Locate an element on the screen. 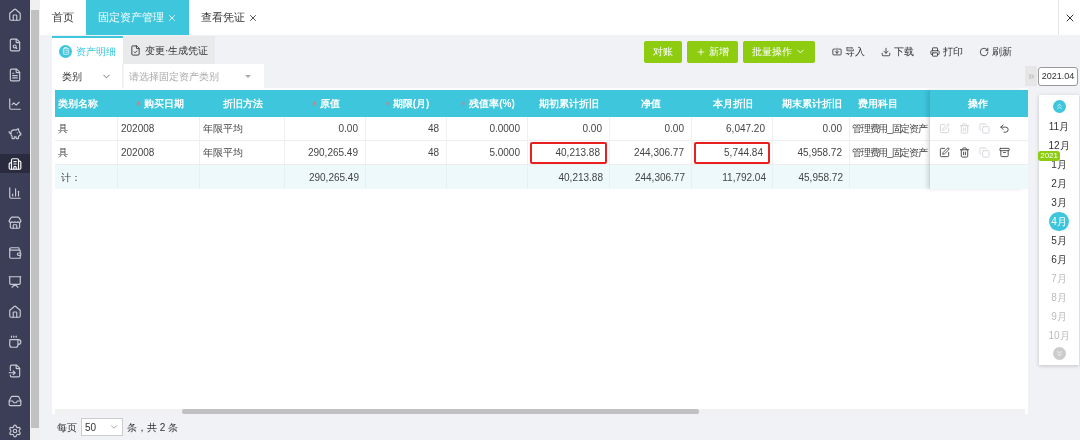 The image size is (1080, 440). table-cell-text: 45,958.72 is located at coordinates (819, 153).